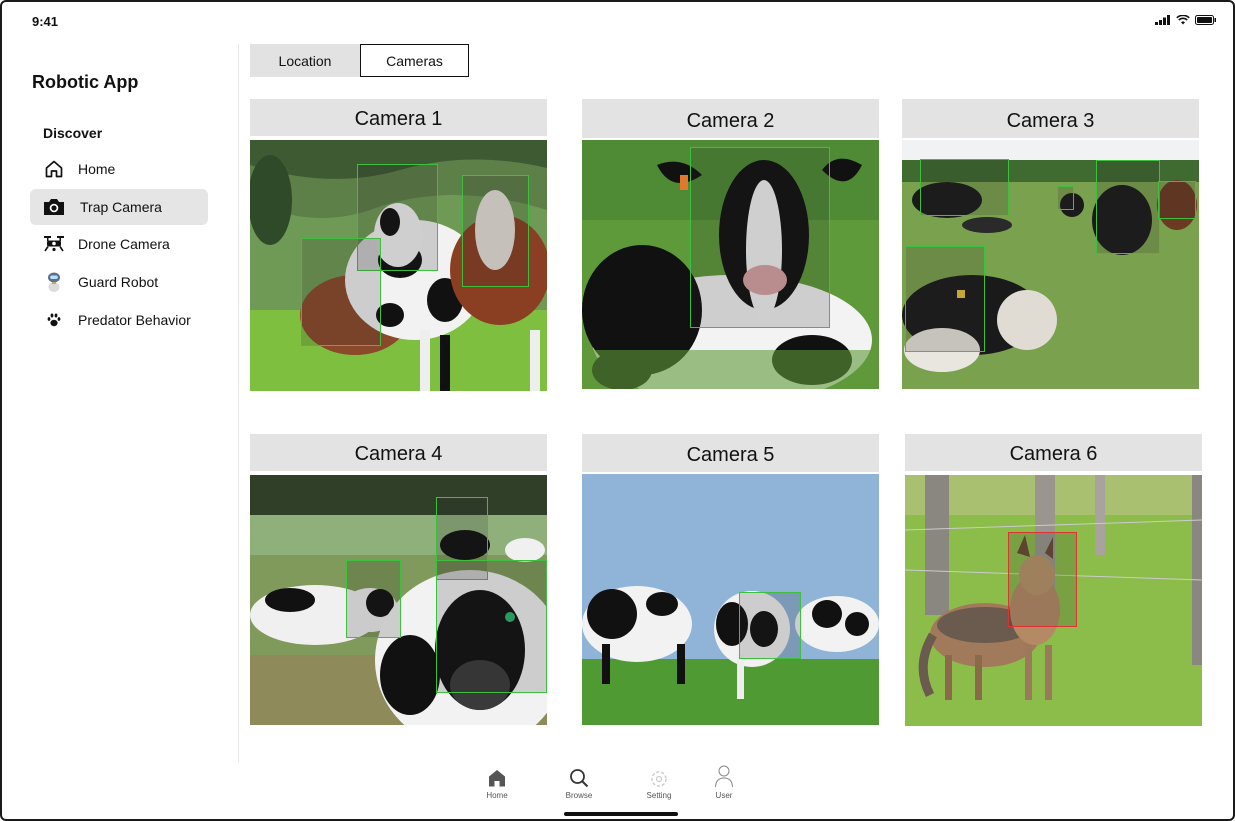 This screenshot has width=1235, height=821. Describe the element at coordinates (724, 776) in the screenshot. I see `user-icon` at that location.